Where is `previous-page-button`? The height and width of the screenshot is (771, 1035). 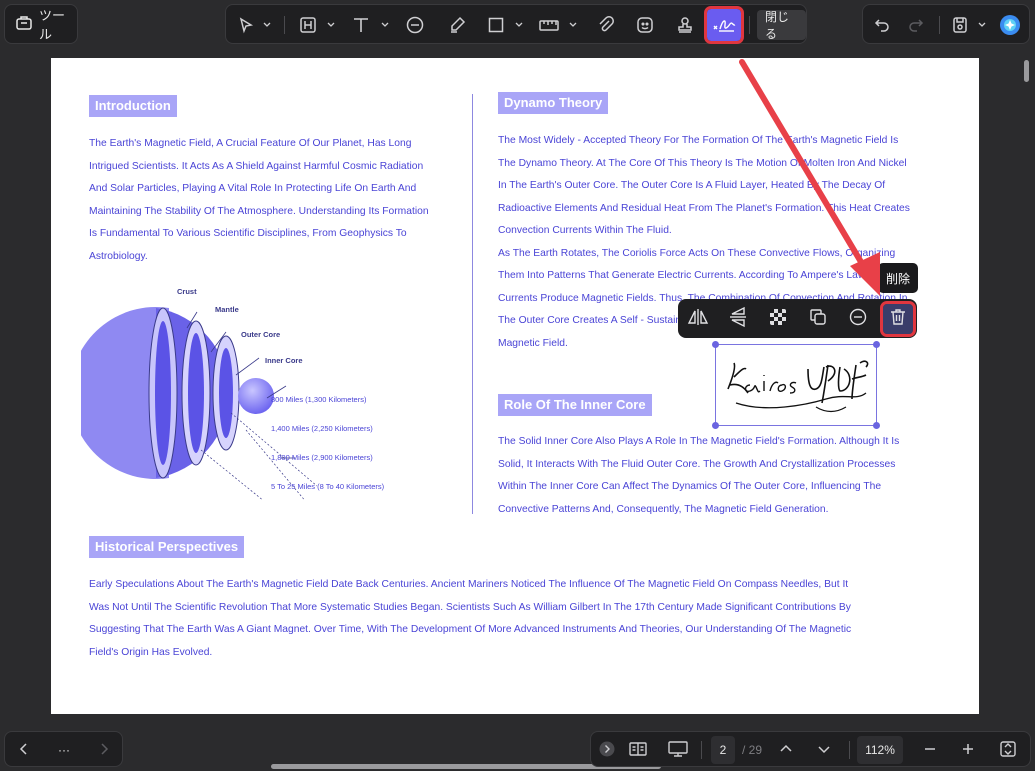 previous-page-button is located at coordinates (786, 750).